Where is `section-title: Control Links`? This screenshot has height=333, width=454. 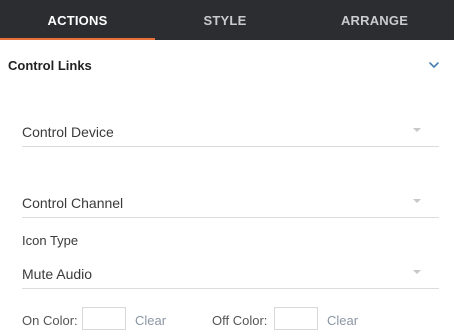 section-title: Control Links is located at coordinates (50, 65).